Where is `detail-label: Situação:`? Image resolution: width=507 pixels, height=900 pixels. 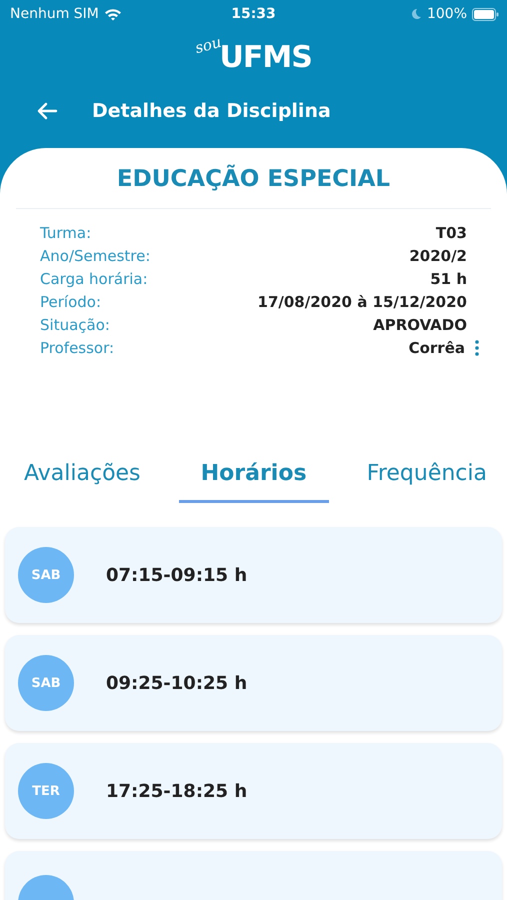 detail-label: Situação: is located at coordinates (75, 325).